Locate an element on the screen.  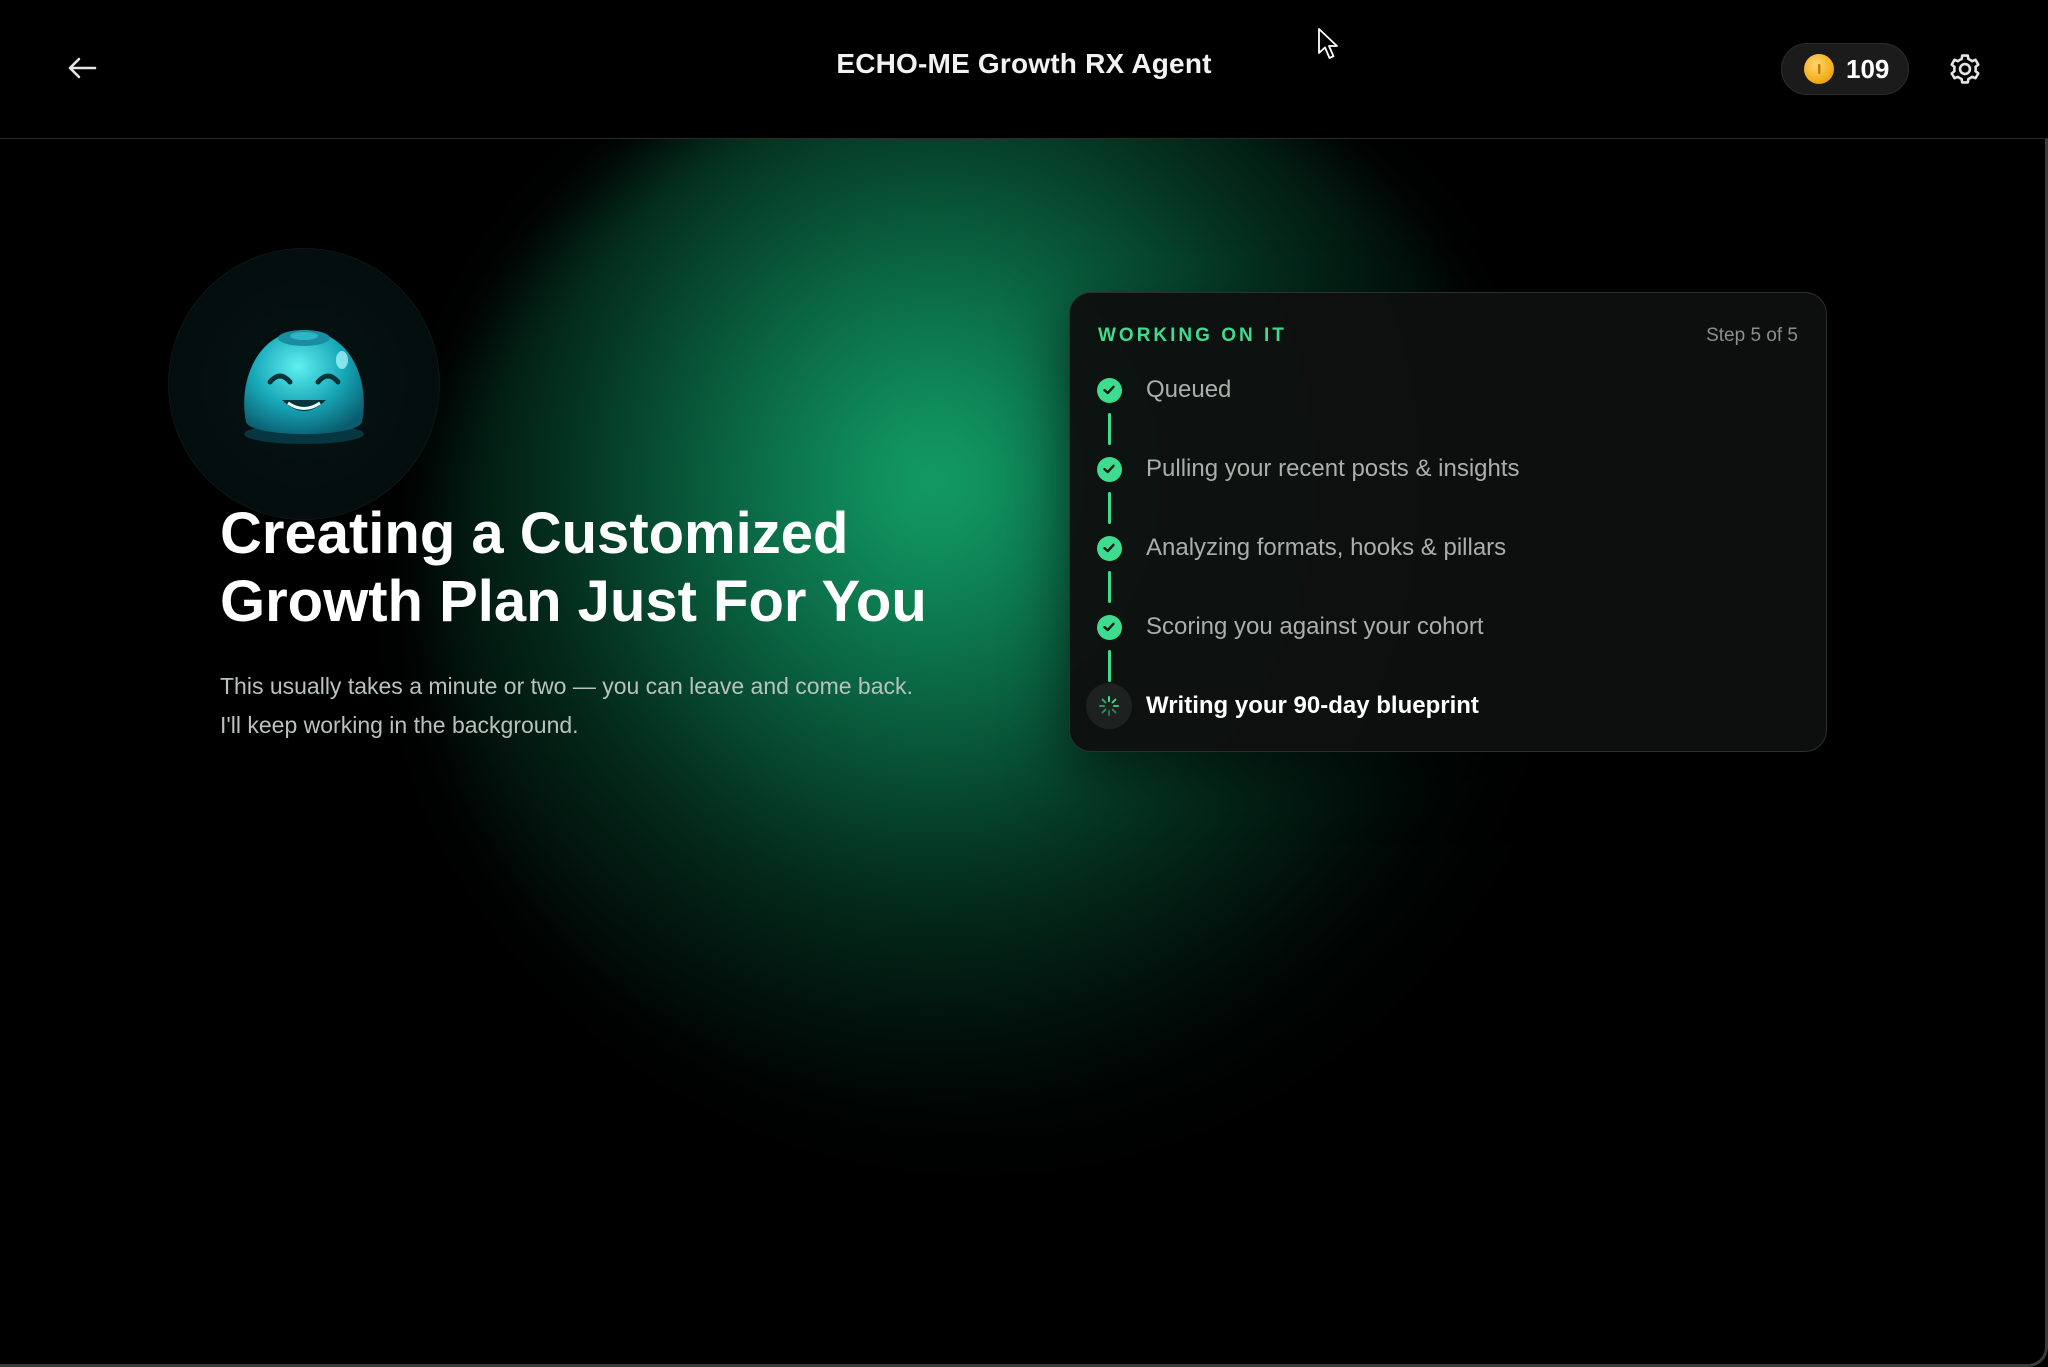
step-item: Pulling your recent posts & insights is located at coordinates (1442, 491).